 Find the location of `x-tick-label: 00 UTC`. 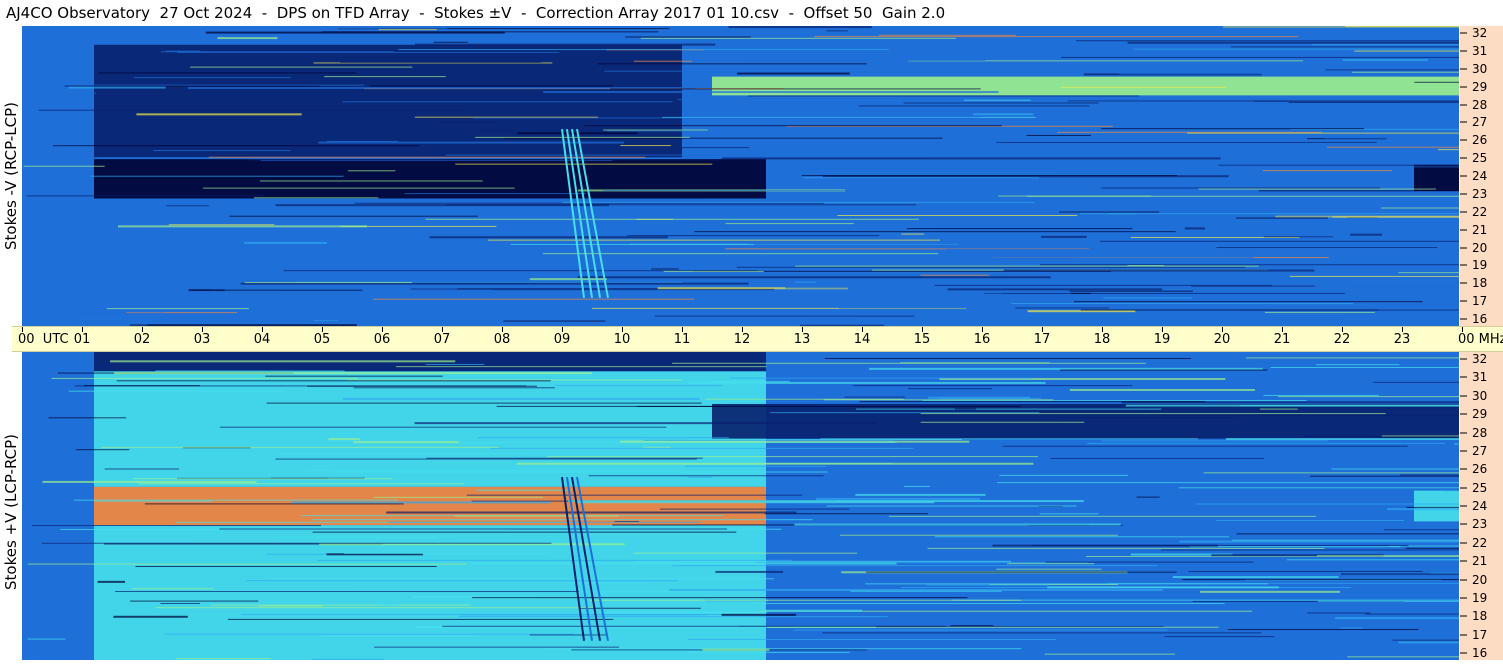

x-tick-label: 00 UTC is located at coordinates (43, 339).